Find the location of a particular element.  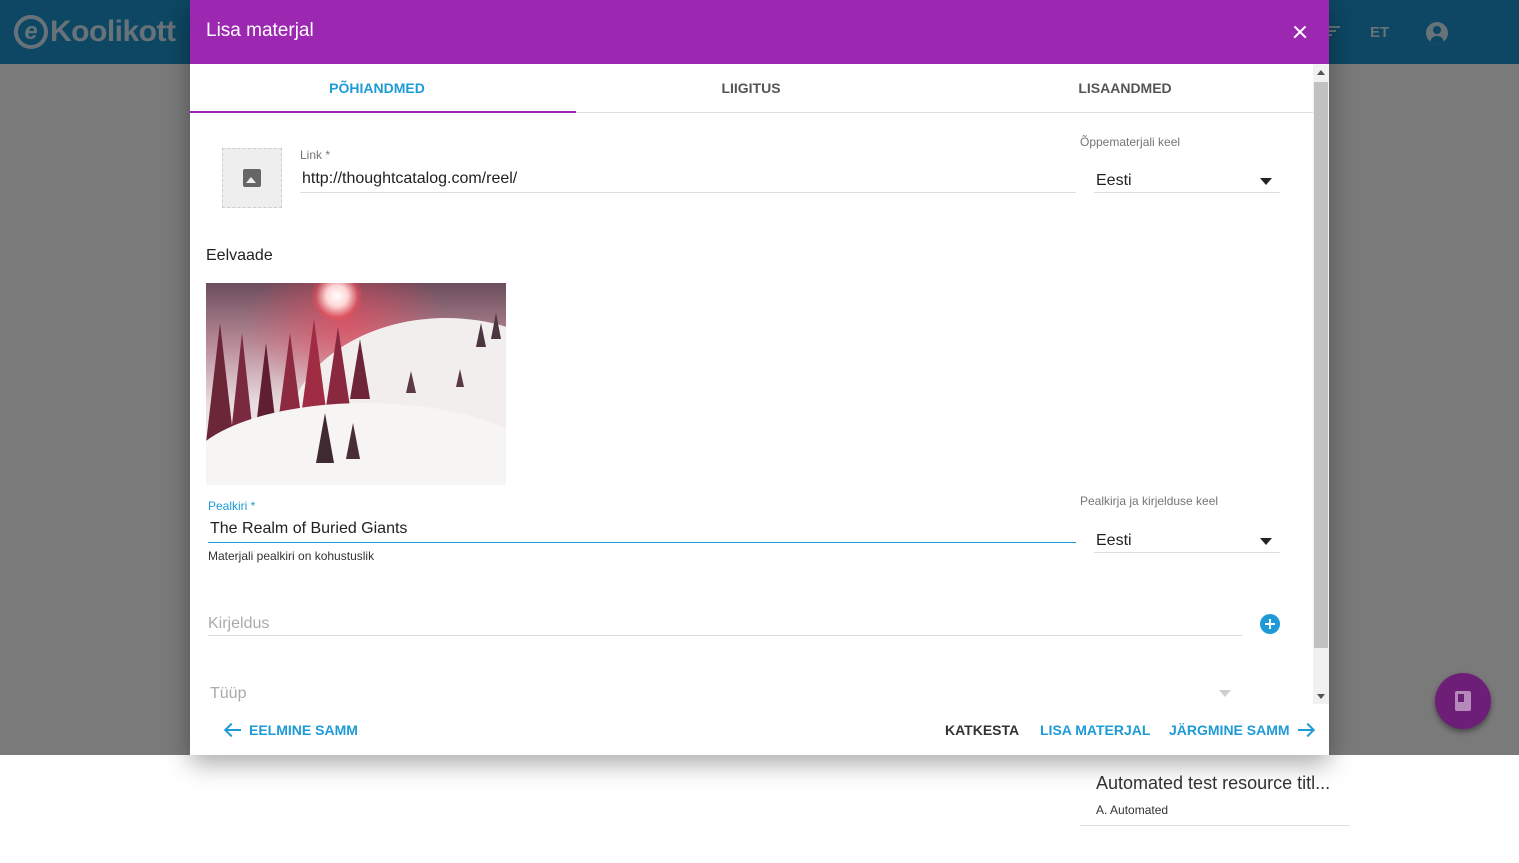

link-input: http://thoughtcatalog.com/reel/ is located at coordinates (687, 179).